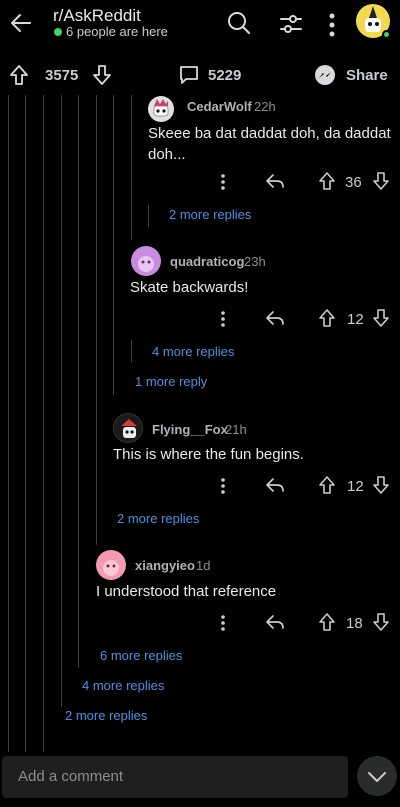  I want to click on comment-timestamp: 22h, so click(265, 106).